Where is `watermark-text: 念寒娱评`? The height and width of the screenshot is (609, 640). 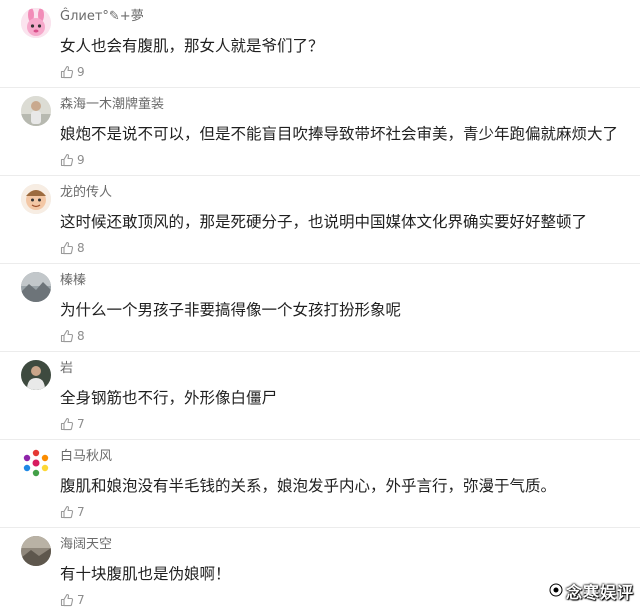 watermark-text: 念寒娱评 is located at coordinates (599, 592).